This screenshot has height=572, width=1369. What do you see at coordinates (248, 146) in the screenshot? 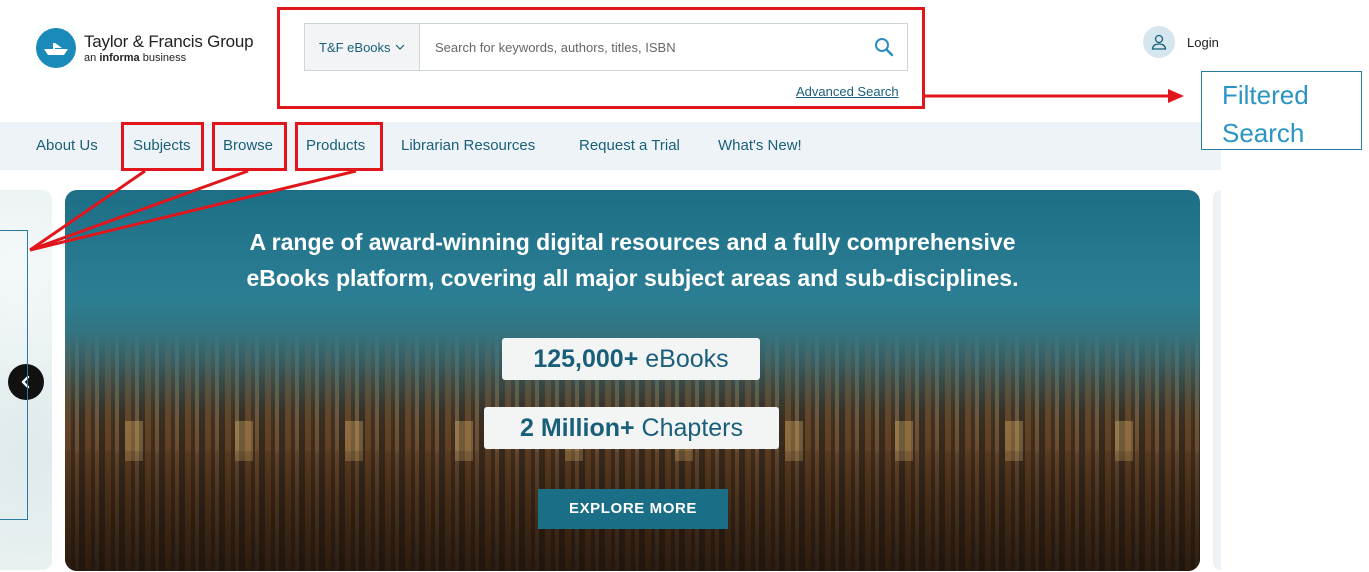
I see `nav-item-browse: Browse` at bounding box center [248, 146].